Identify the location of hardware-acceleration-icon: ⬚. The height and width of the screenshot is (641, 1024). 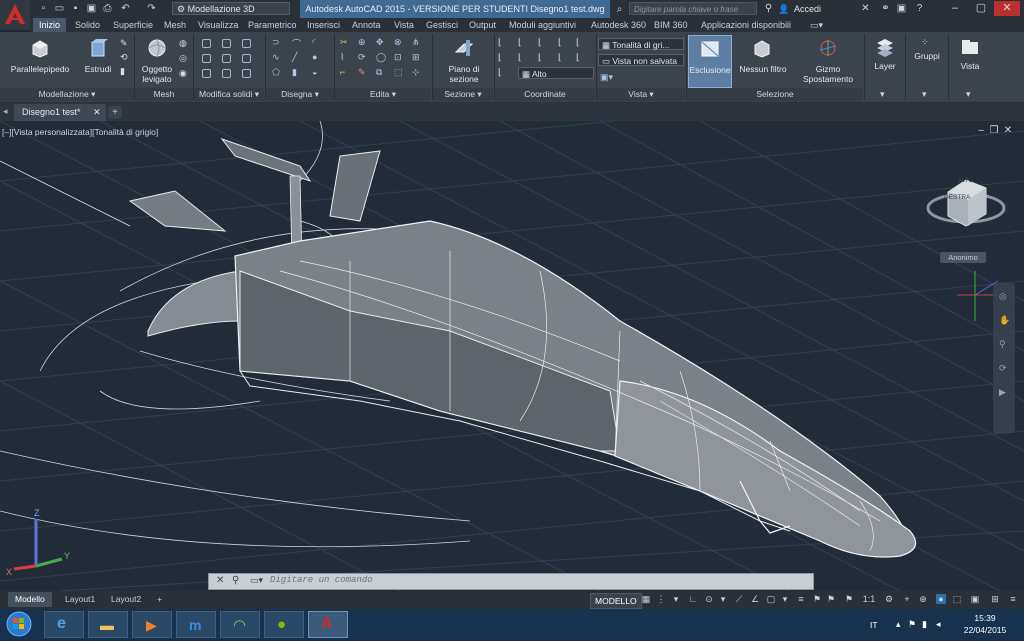
(957, 599).